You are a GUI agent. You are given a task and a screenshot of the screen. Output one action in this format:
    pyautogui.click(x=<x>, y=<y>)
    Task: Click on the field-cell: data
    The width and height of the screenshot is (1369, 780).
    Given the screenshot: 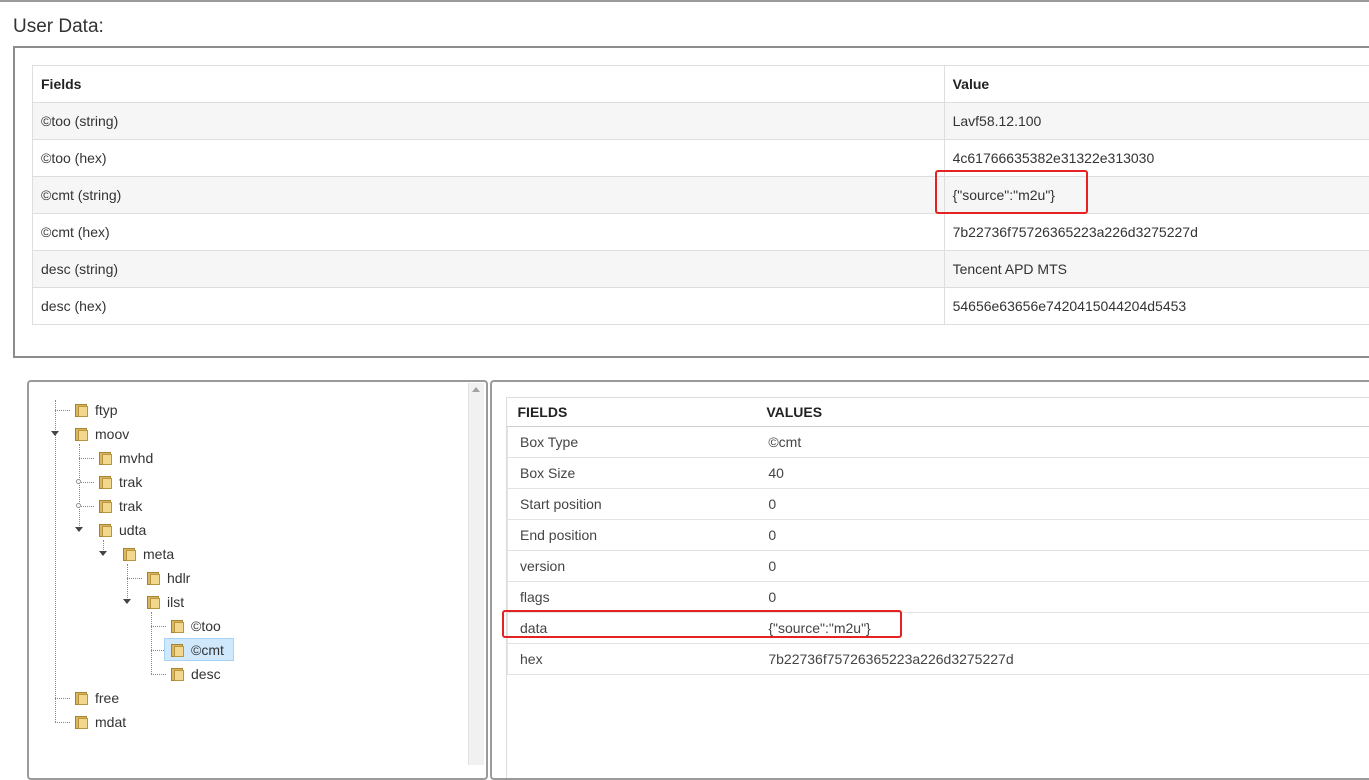 What is the action you would take?
    pyautogui.click(x=632, y=628)
    